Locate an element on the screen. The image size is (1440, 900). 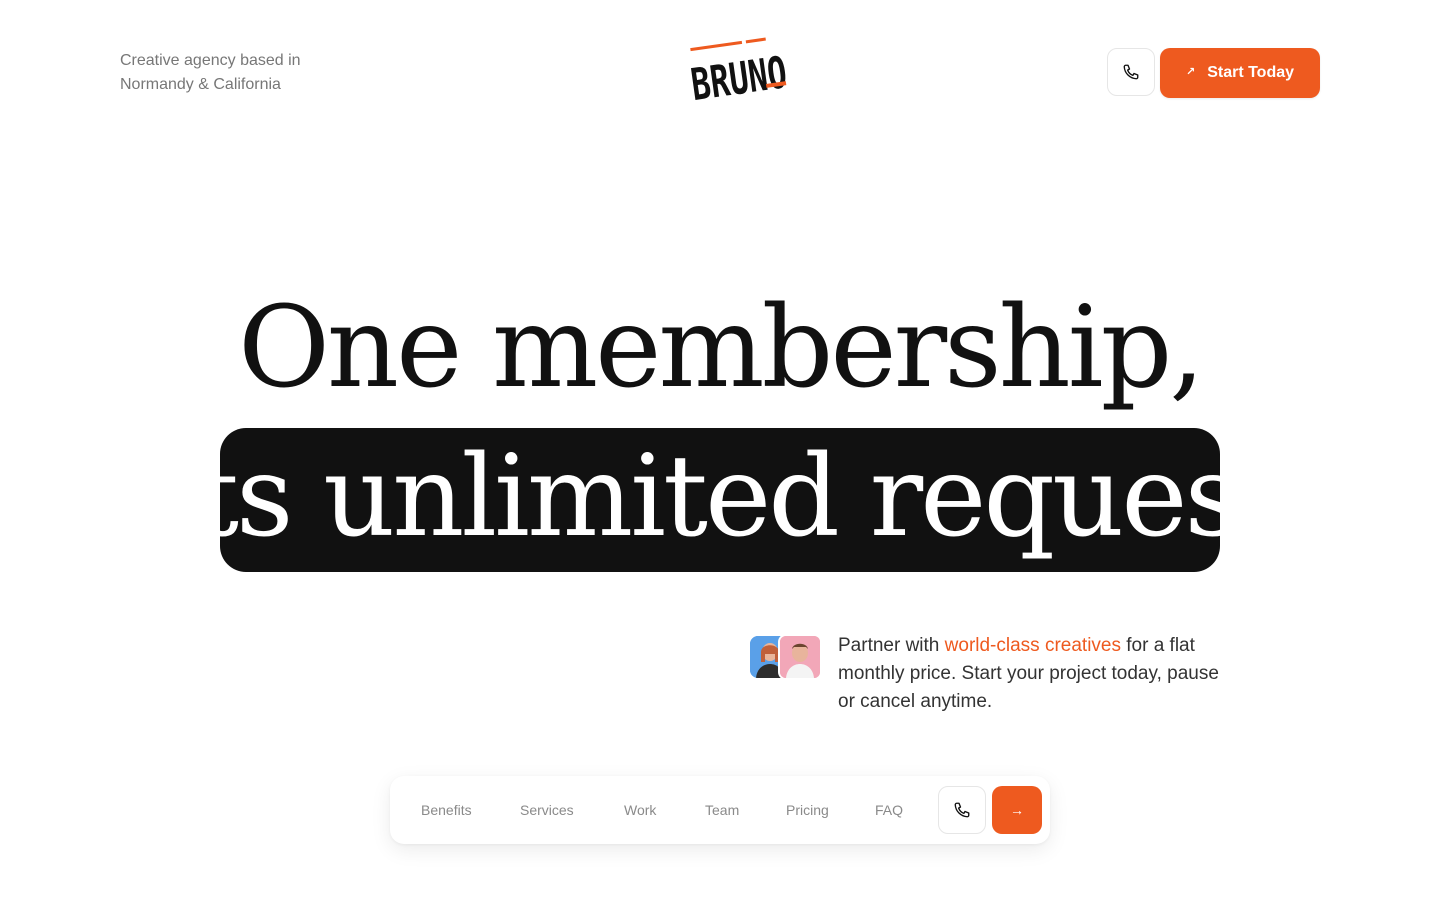
hero-marquee-band: ts unlimited reques is located at coordinates (720, 500).